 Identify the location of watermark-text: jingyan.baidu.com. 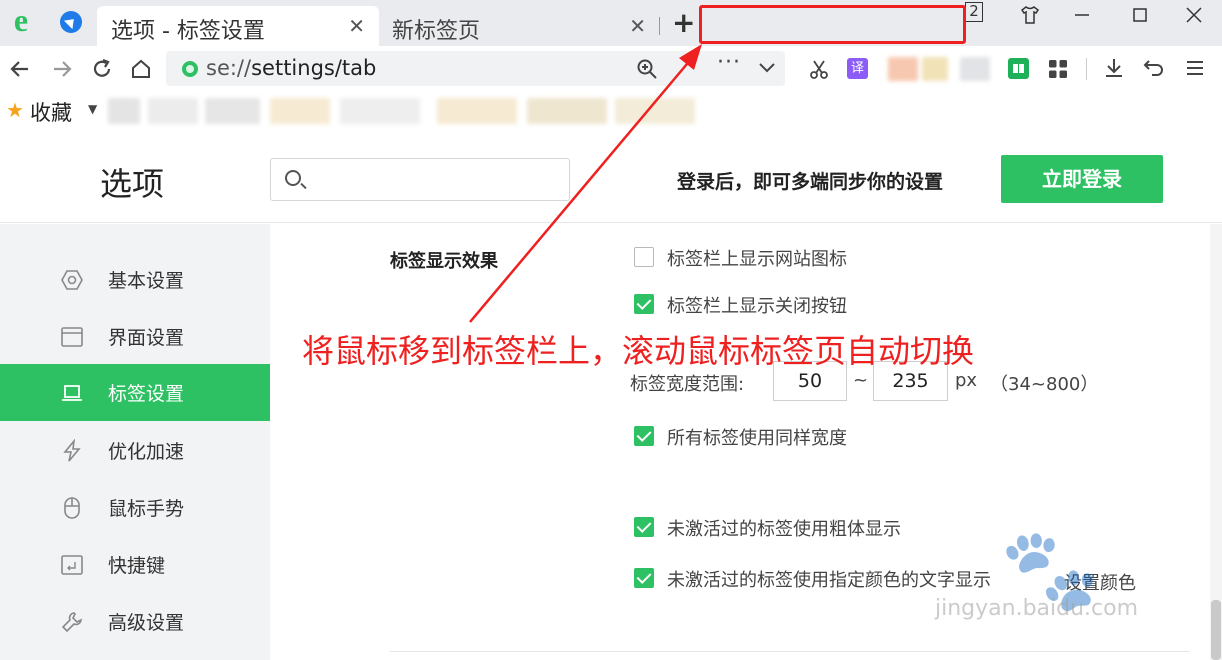
(1037, 608).